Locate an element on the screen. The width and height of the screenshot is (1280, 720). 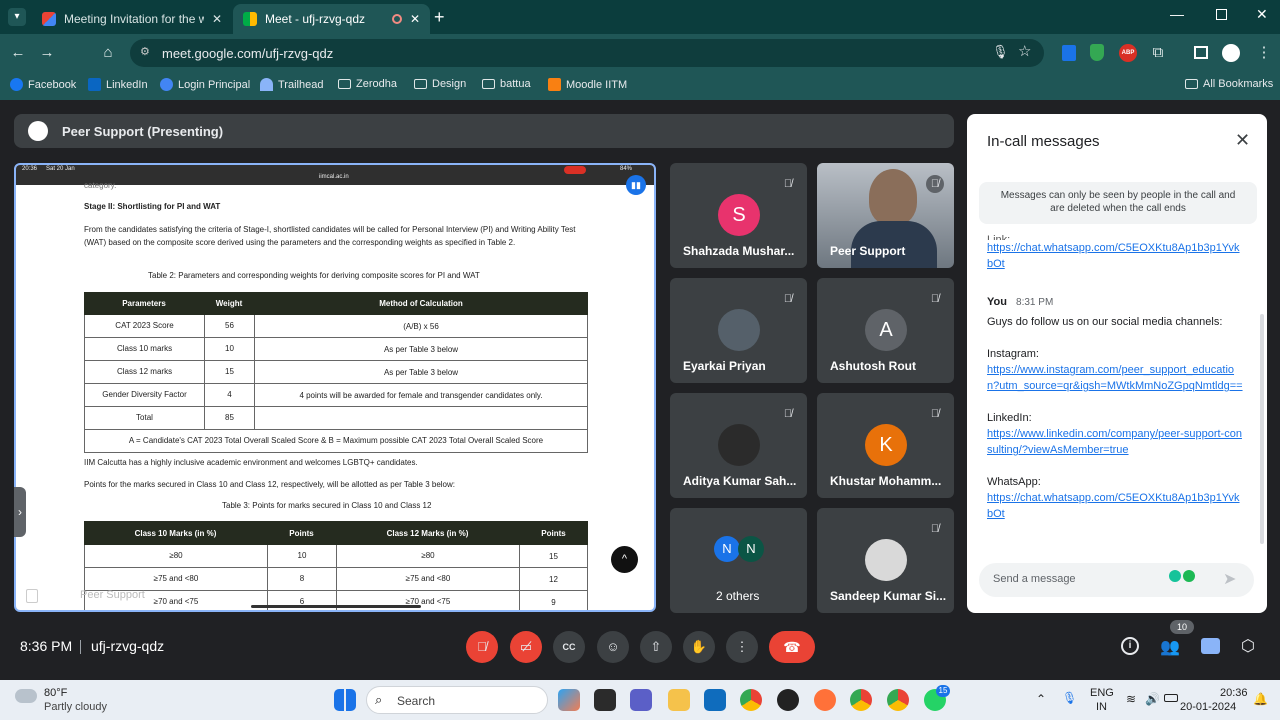
tab-title: Meet - ufj-rzvg-qdz is located at coordinates (315, 19).